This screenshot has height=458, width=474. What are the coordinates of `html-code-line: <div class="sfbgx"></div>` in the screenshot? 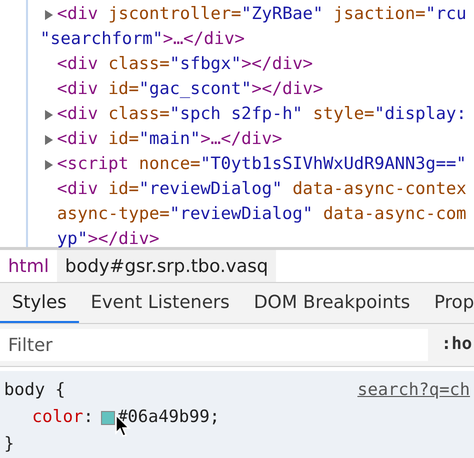 It's located at (185, 64).